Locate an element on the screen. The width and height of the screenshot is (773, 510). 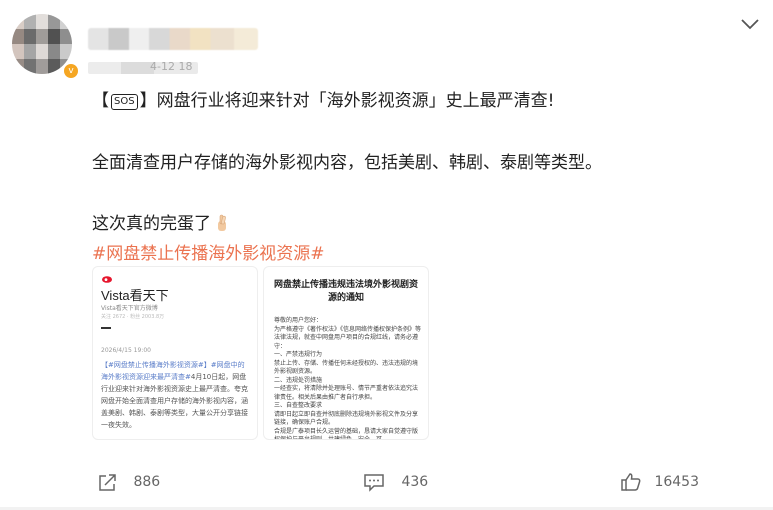
post-text-line3: 这次真的完蛋了 is located at coordinates (160, 221).